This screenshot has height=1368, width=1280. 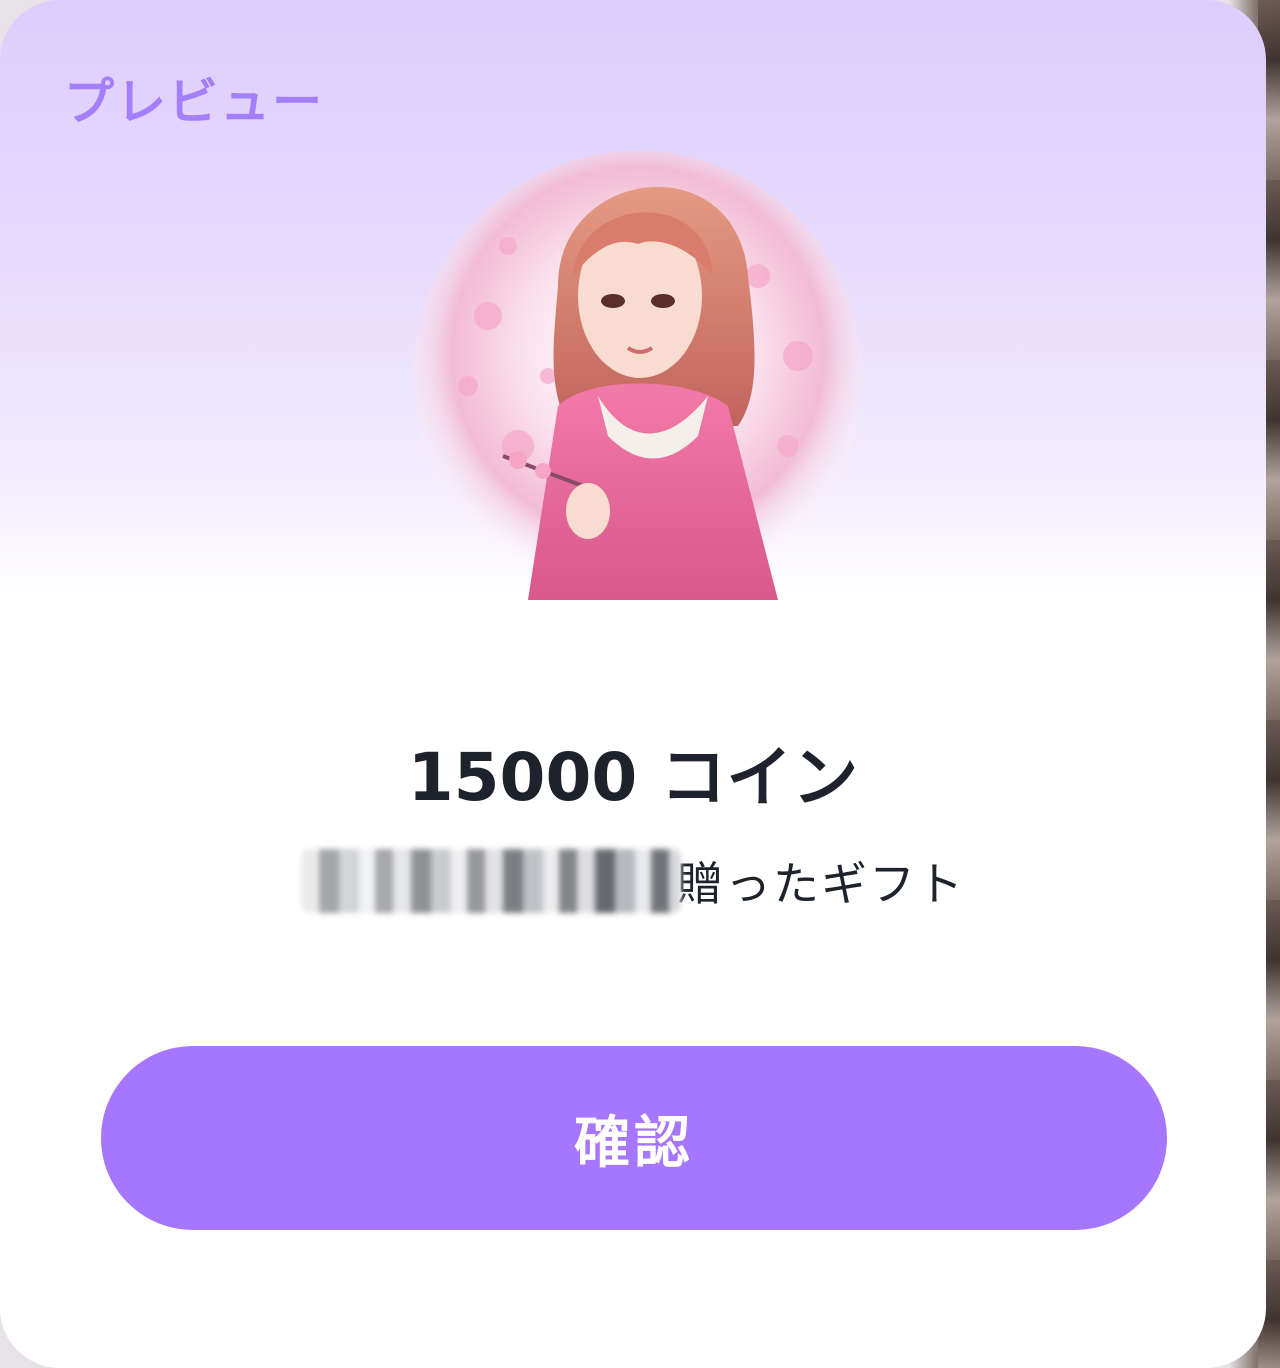 What do you see at coordinates (821, 884) in the screenshot?
I see `gift-subtitle-text: 贈ったギフト` at bounding box center [821, 884].